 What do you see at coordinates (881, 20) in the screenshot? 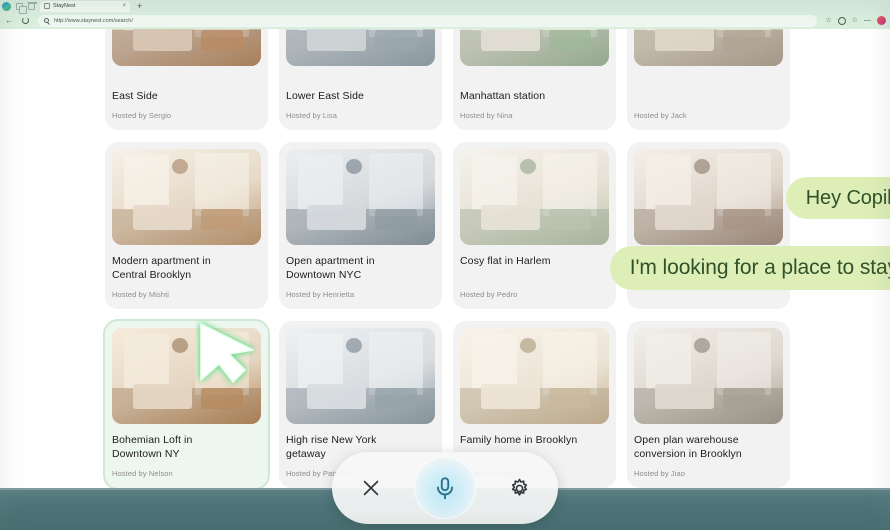
I see `avatar` at bounding box center [881, 20].